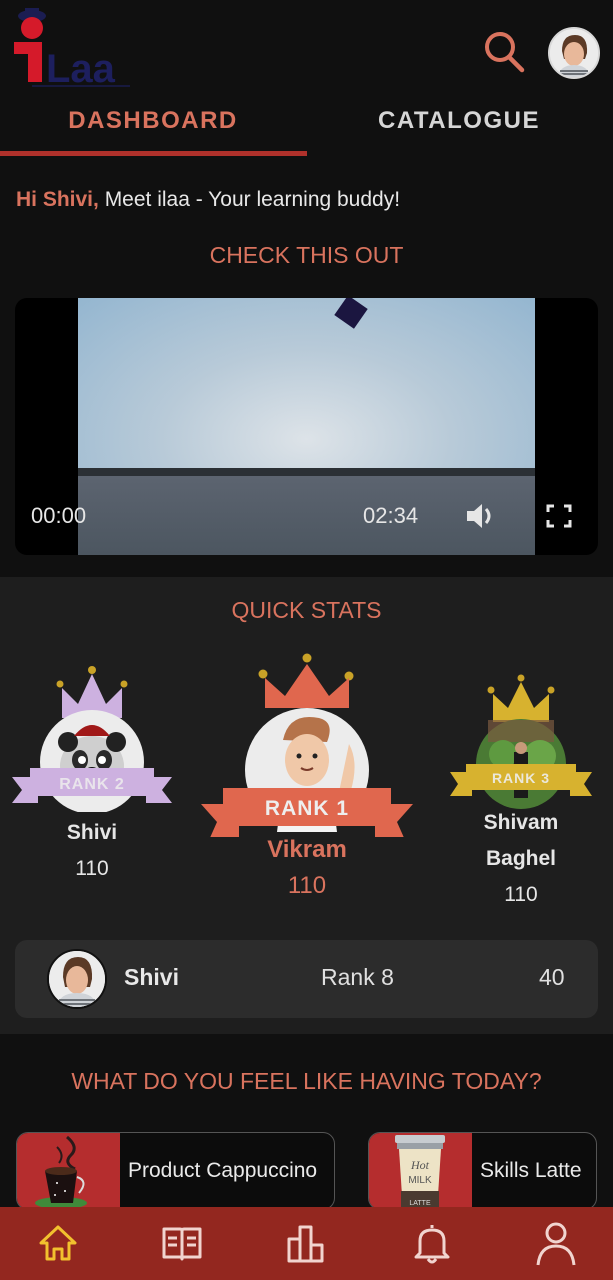  I want to click on nav-home, so click(58, 1243).